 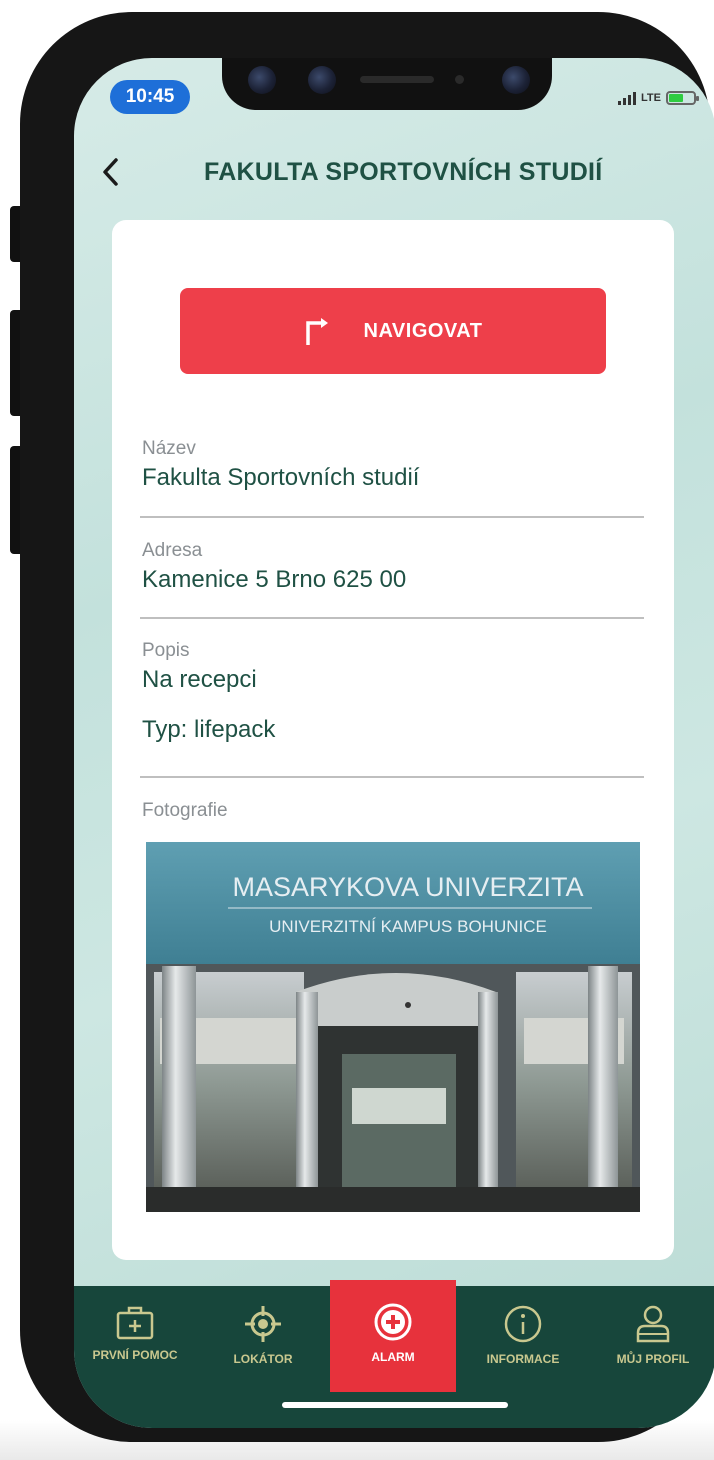 I want to click on status-indicators: LTE, so click(x=658, y=98).